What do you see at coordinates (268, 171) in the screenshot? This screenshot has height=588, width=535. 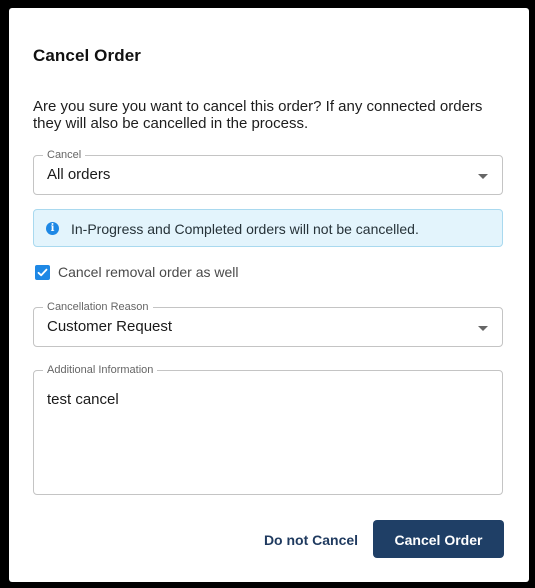 I see `cancel-select: Cancel All orders` at bounding box center [268, 171].